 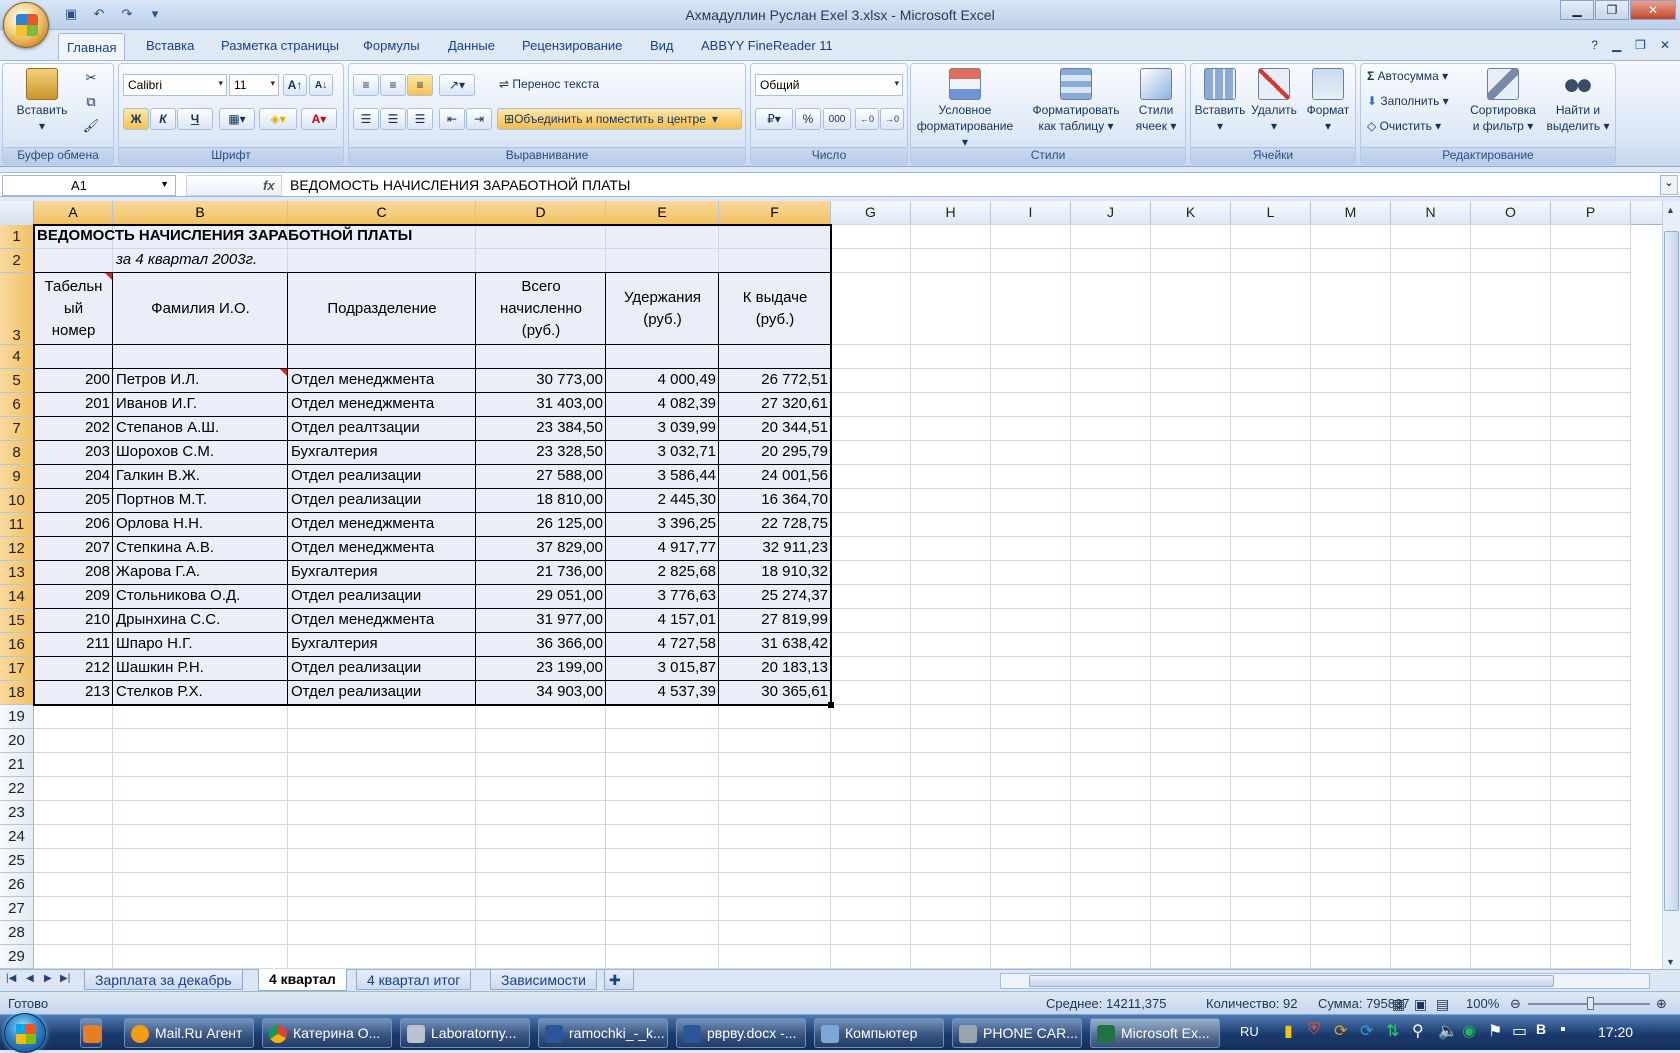 I want to click on vertical-scrollbar: ▲ ▼, so click(x=1671, y=586).